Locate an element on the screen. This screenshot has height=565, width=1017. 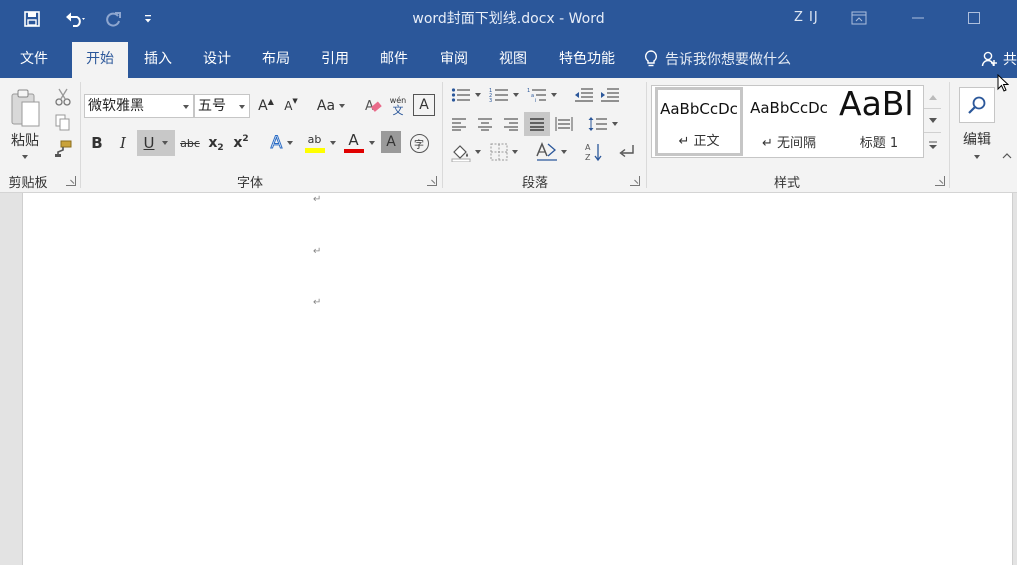
distributed-icon is located at coordinates (564, 124).